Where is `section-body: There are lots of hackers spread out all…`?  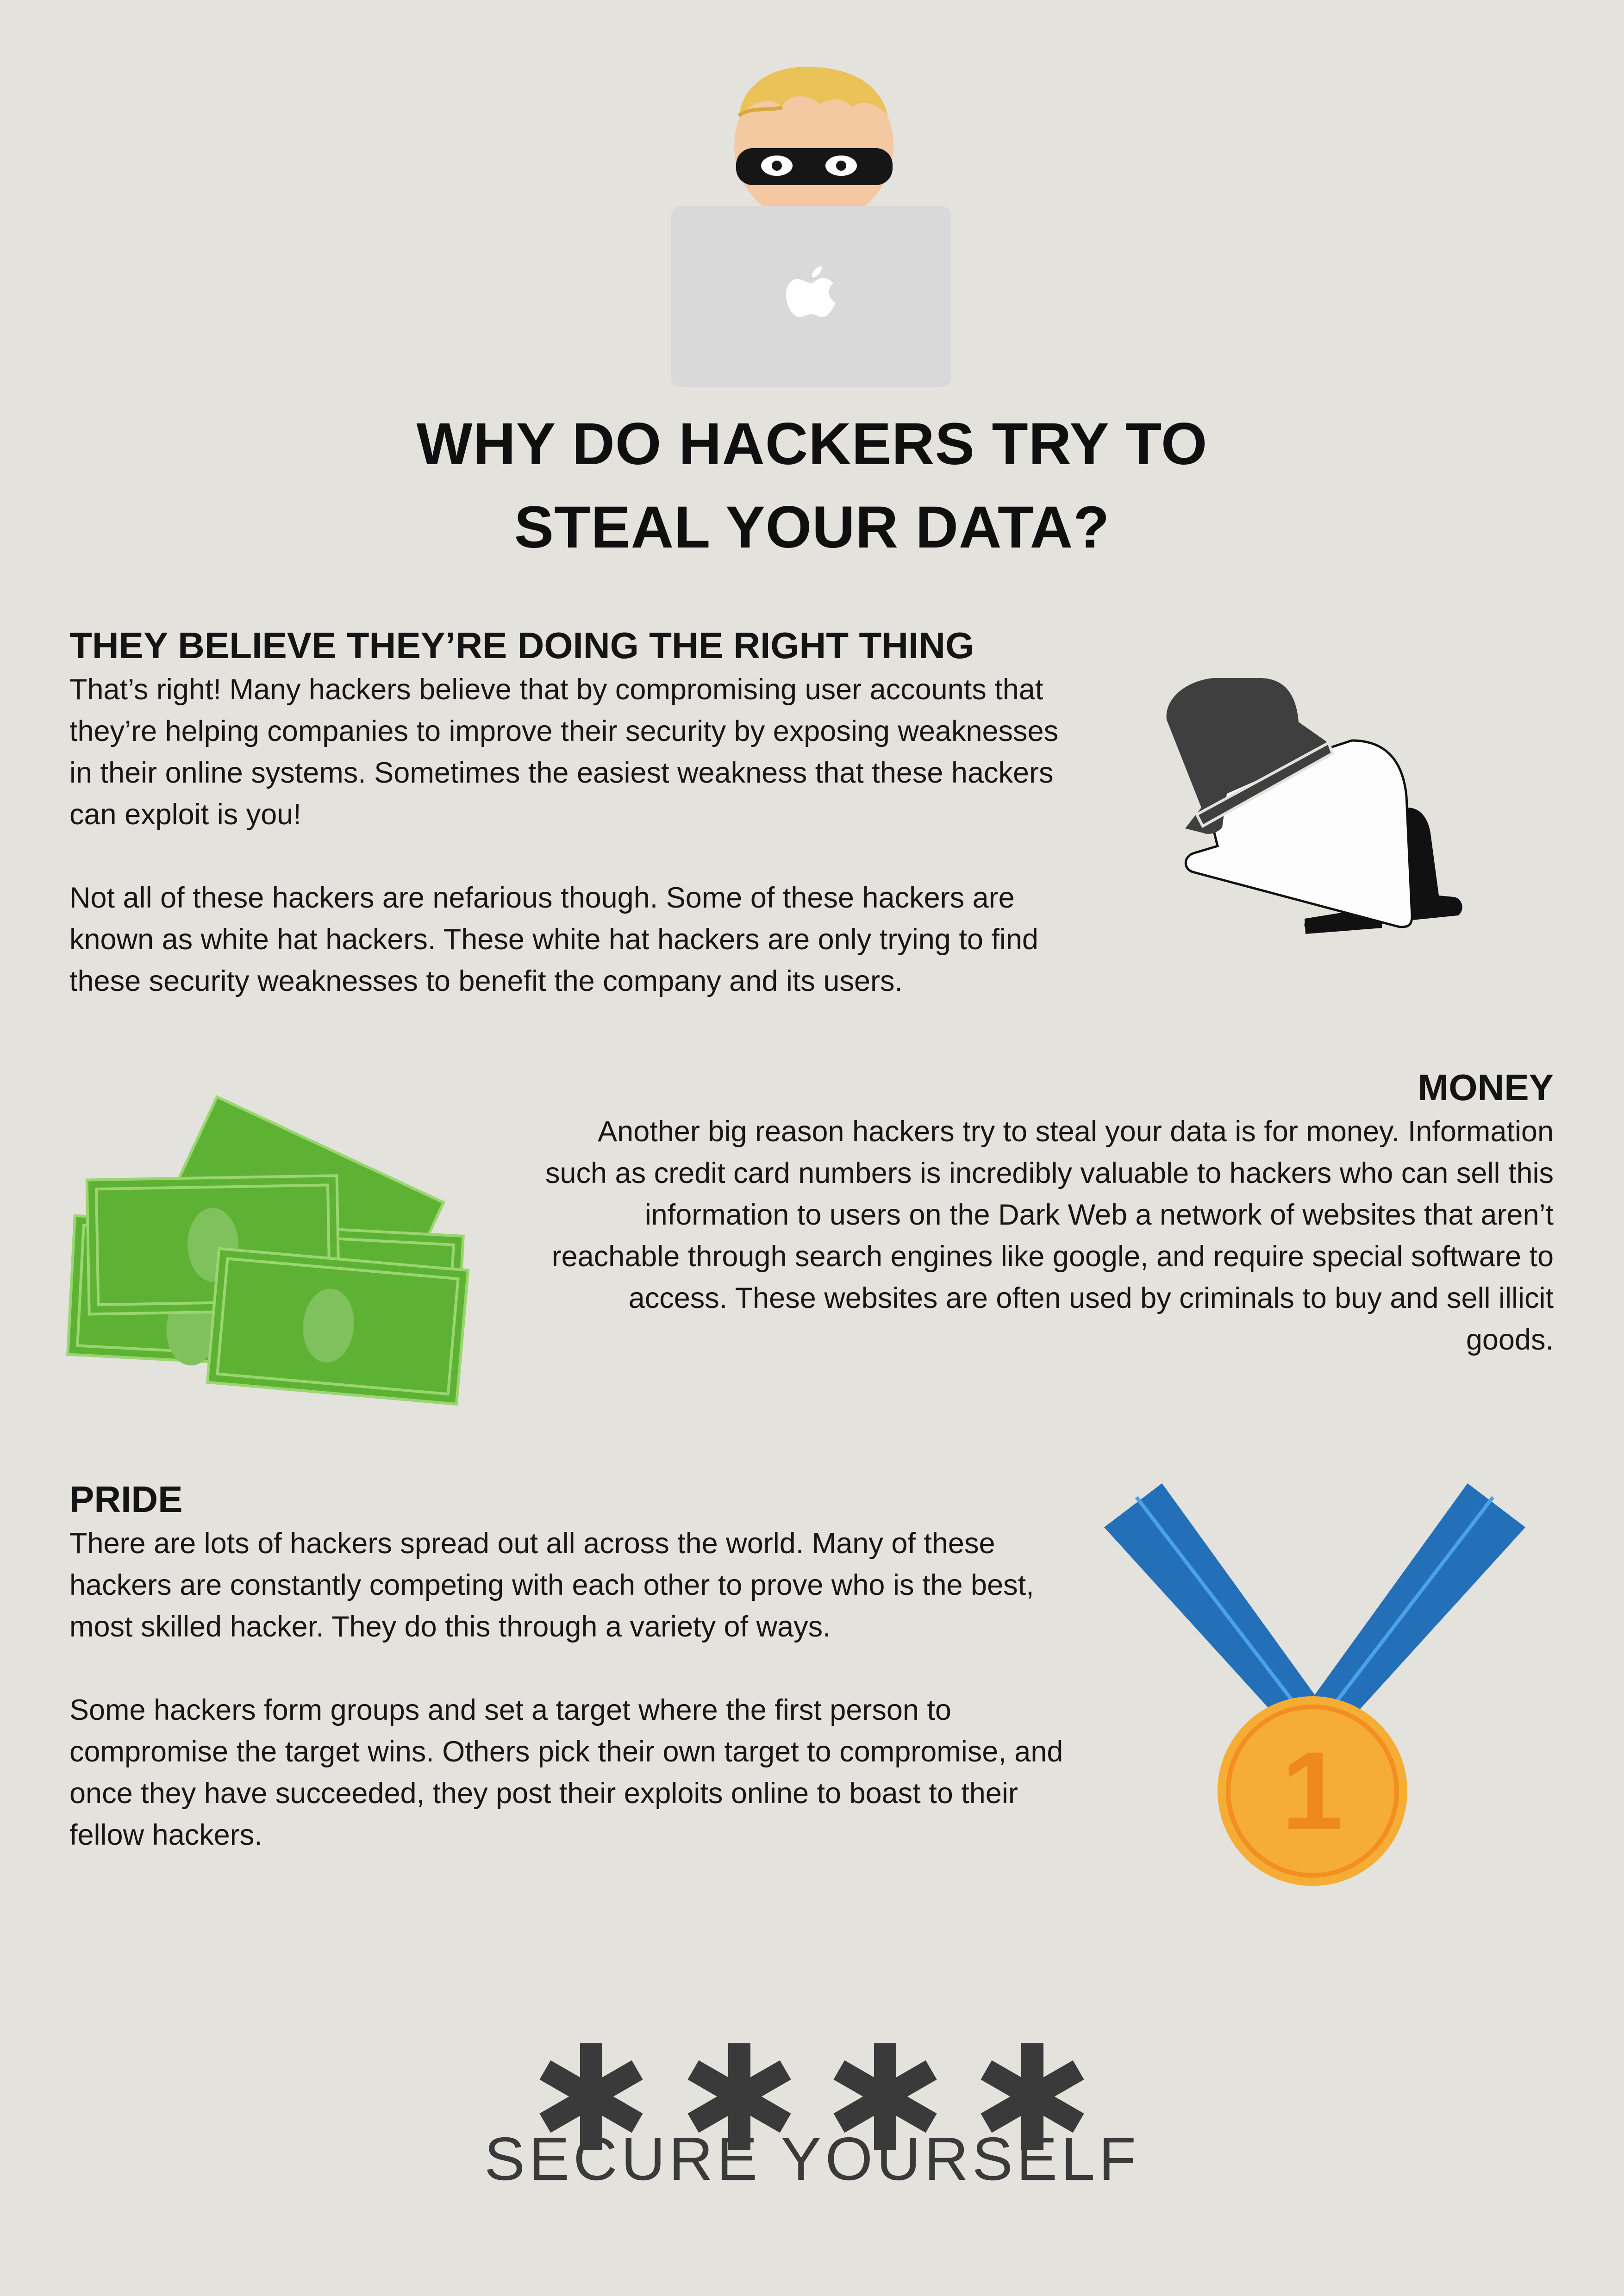 section-body: There are lots of hackers spread out all… is located at coordinates (567, 1689).